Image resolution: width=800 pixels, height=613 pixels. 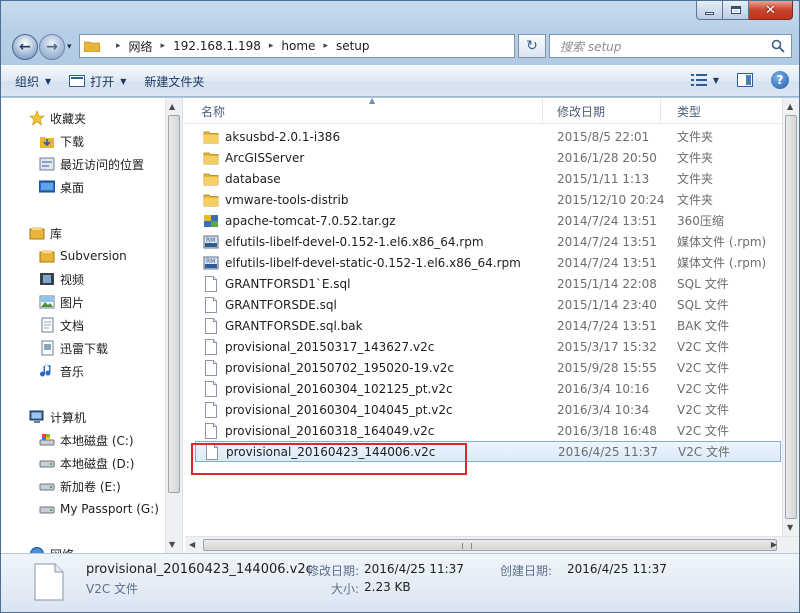 What do you see at coordinates (670, 46) in the screenshot?
I see `search-input: 搜索 setup` at bounding box center [670, 46].